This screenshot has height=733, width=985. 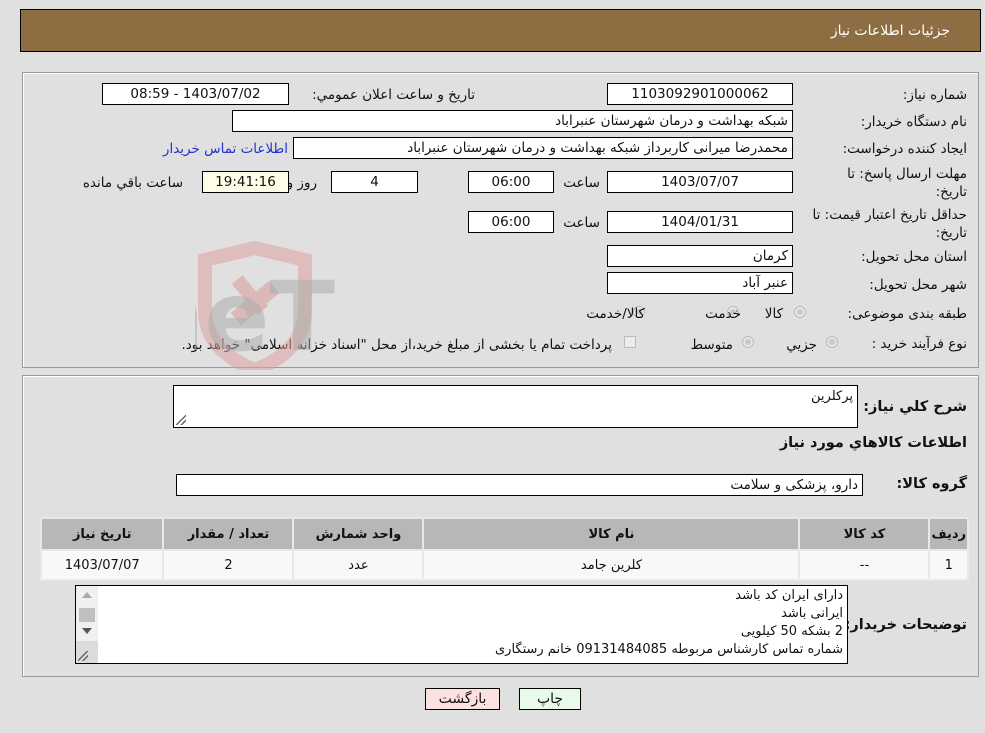 I want to click on col-header-row-number: رديف, so click(x=948, y=534).